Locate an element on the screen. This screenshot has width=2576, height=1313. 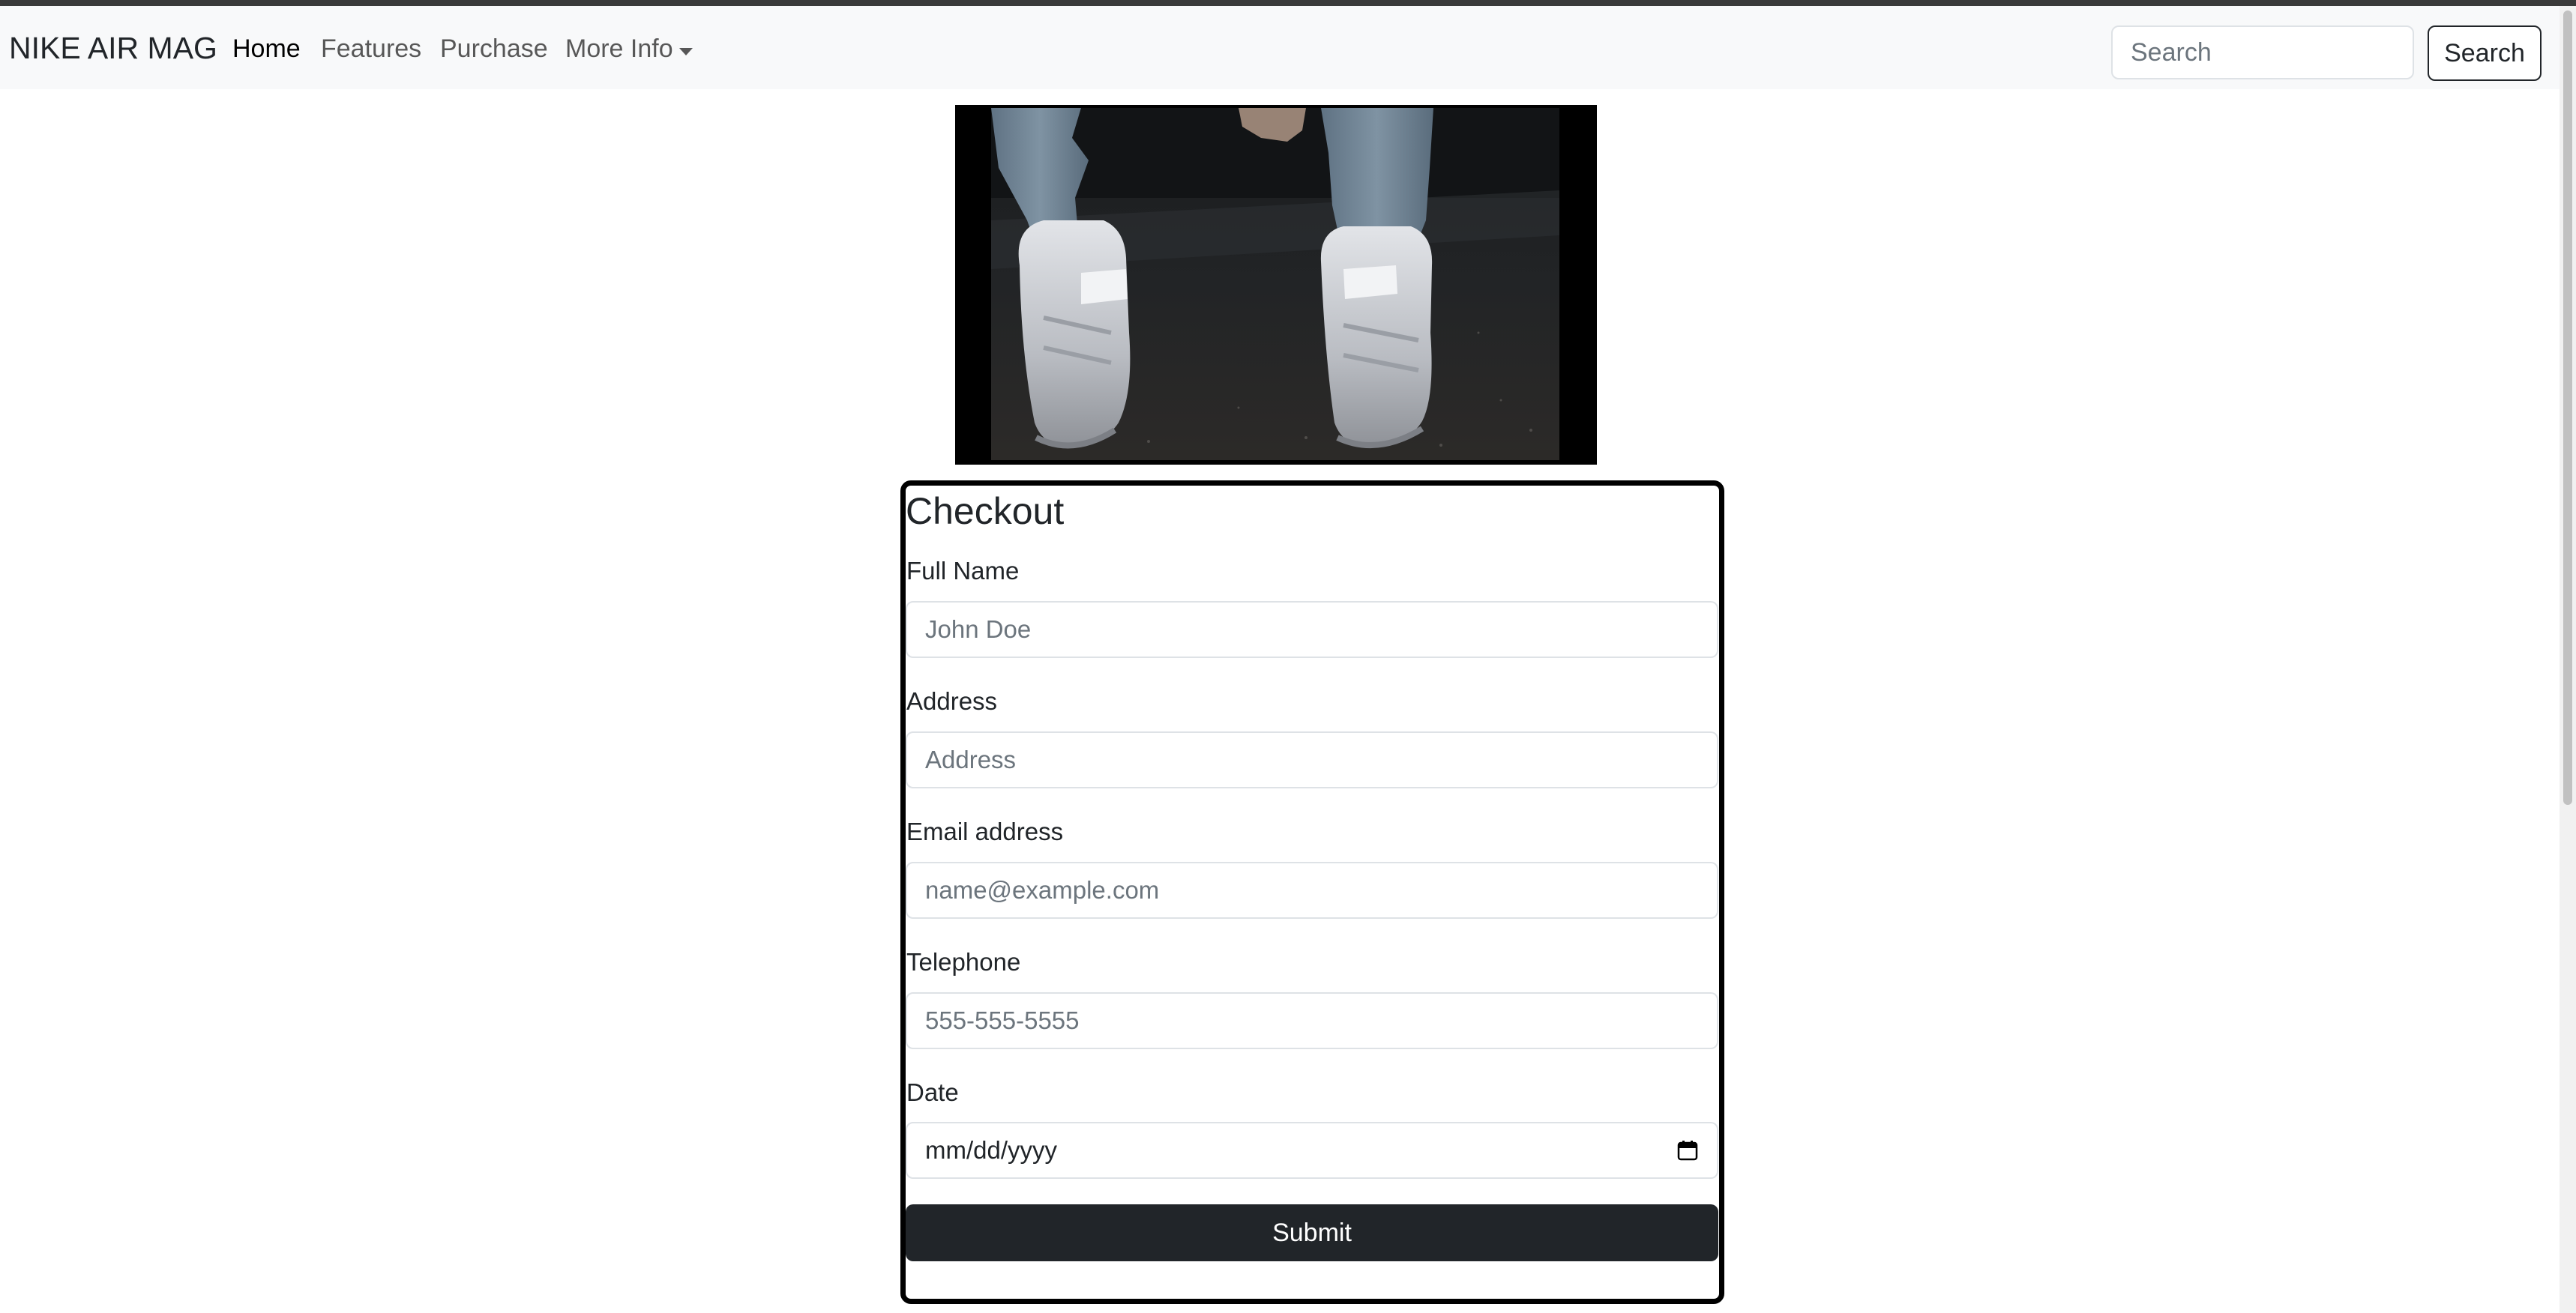
date-field-value: mm/dd/yyyy is located at coordinates (992, 1150).